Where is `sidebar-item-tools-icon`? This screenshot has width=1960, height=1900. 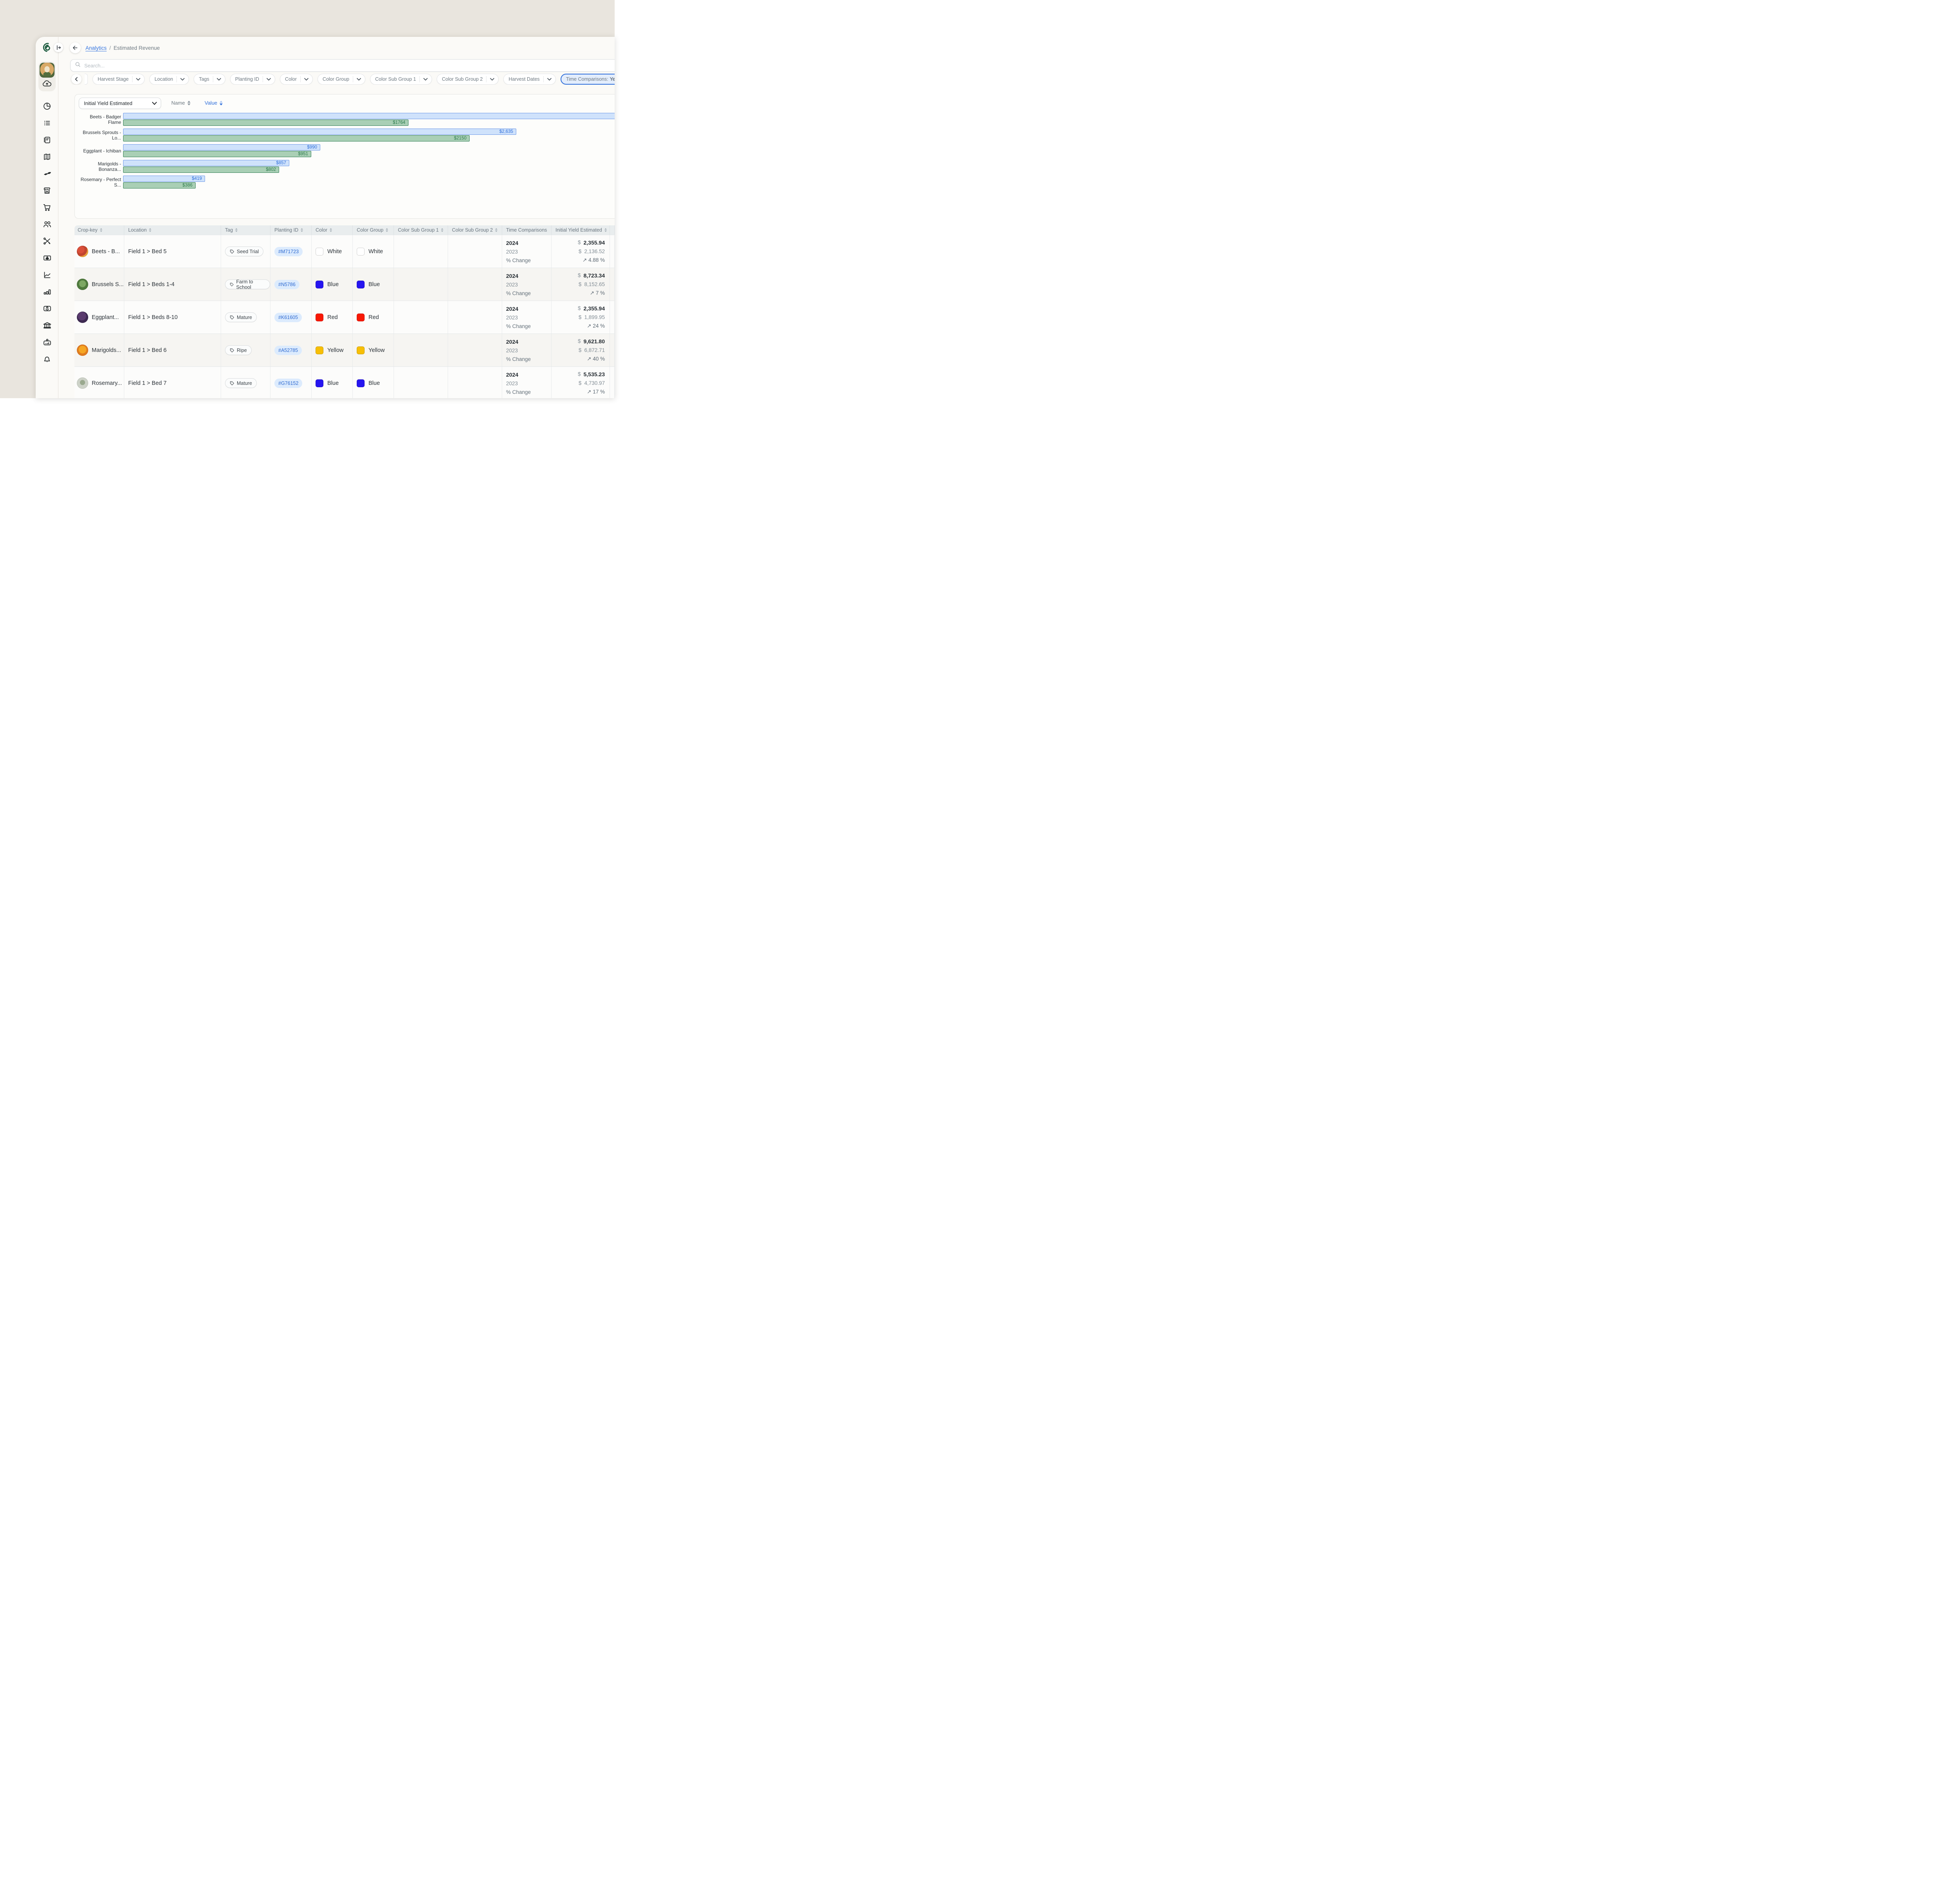 sidebar-item-tools-icon is located at coordinates (47, 241).